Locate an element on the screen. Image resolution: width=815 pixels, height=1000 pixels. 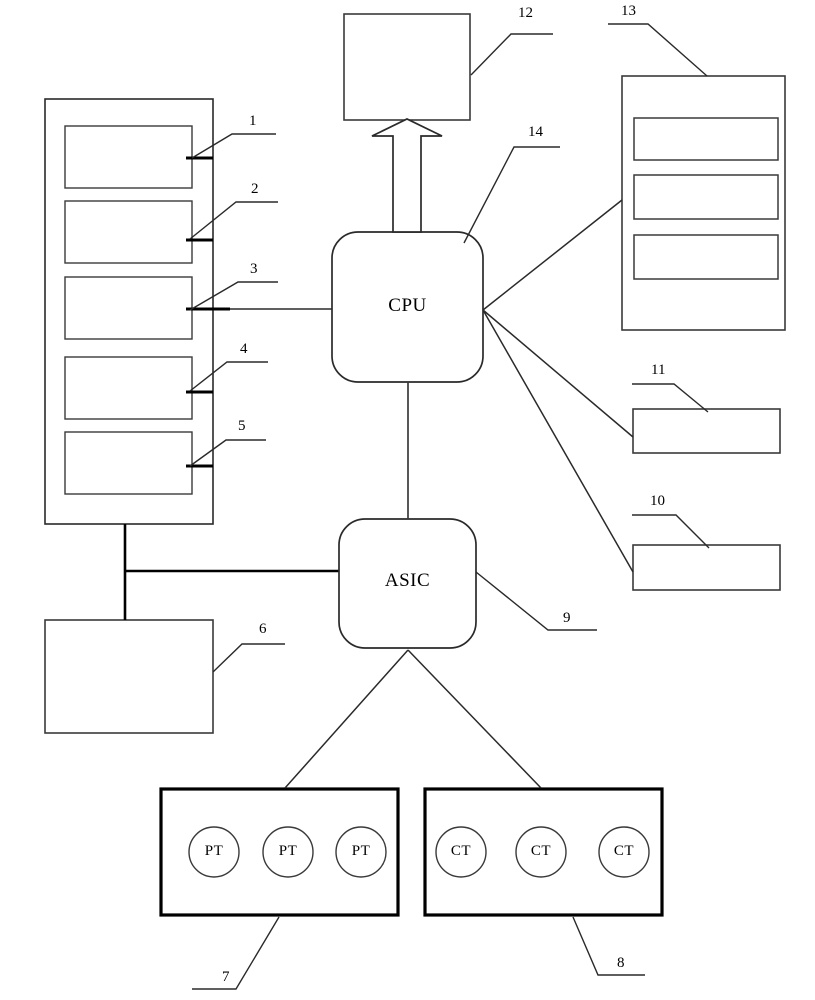
cpu-to-display-block-arrow is located at coordinates (407, 175).